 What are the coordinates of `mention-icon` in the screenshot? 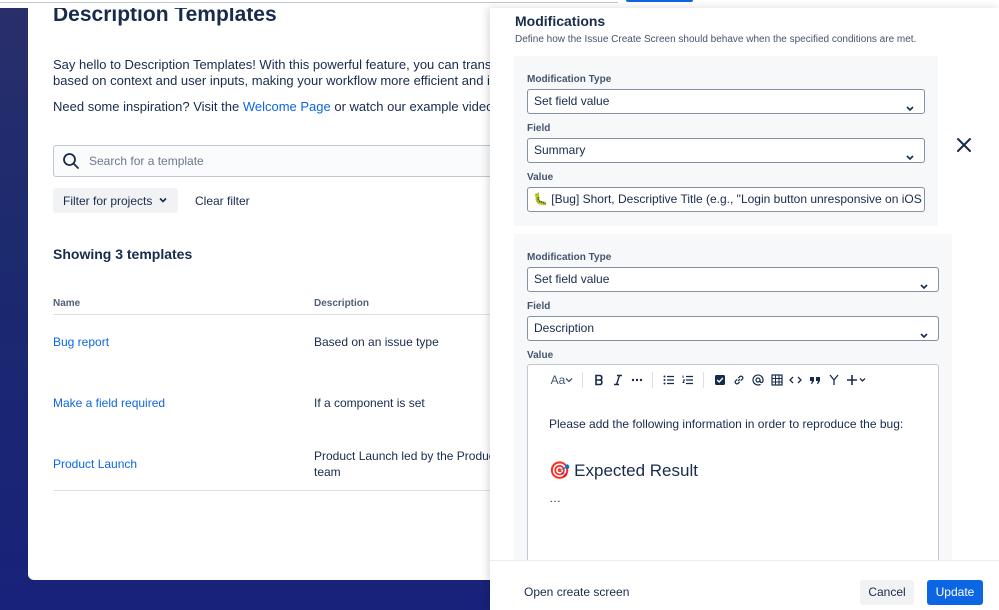 It's located at (757, 380).